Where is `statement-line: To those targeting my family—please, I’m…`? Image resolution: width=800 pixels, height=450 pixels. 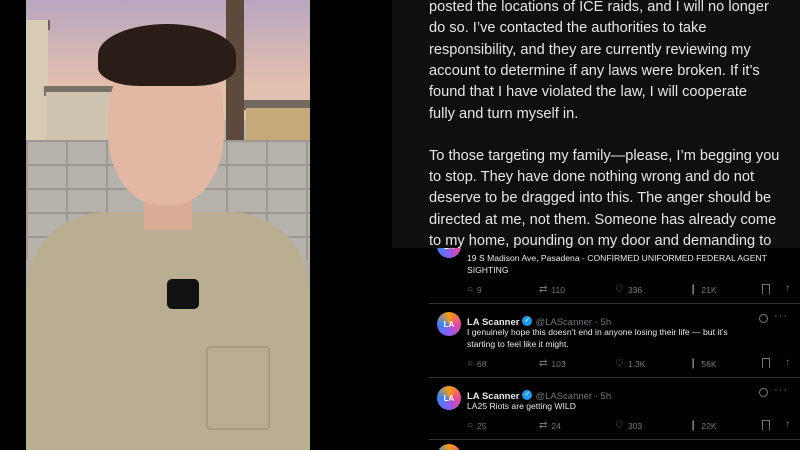
statement-line: To those targeting my family—please, I’m… is located at coordinates (604, 156).